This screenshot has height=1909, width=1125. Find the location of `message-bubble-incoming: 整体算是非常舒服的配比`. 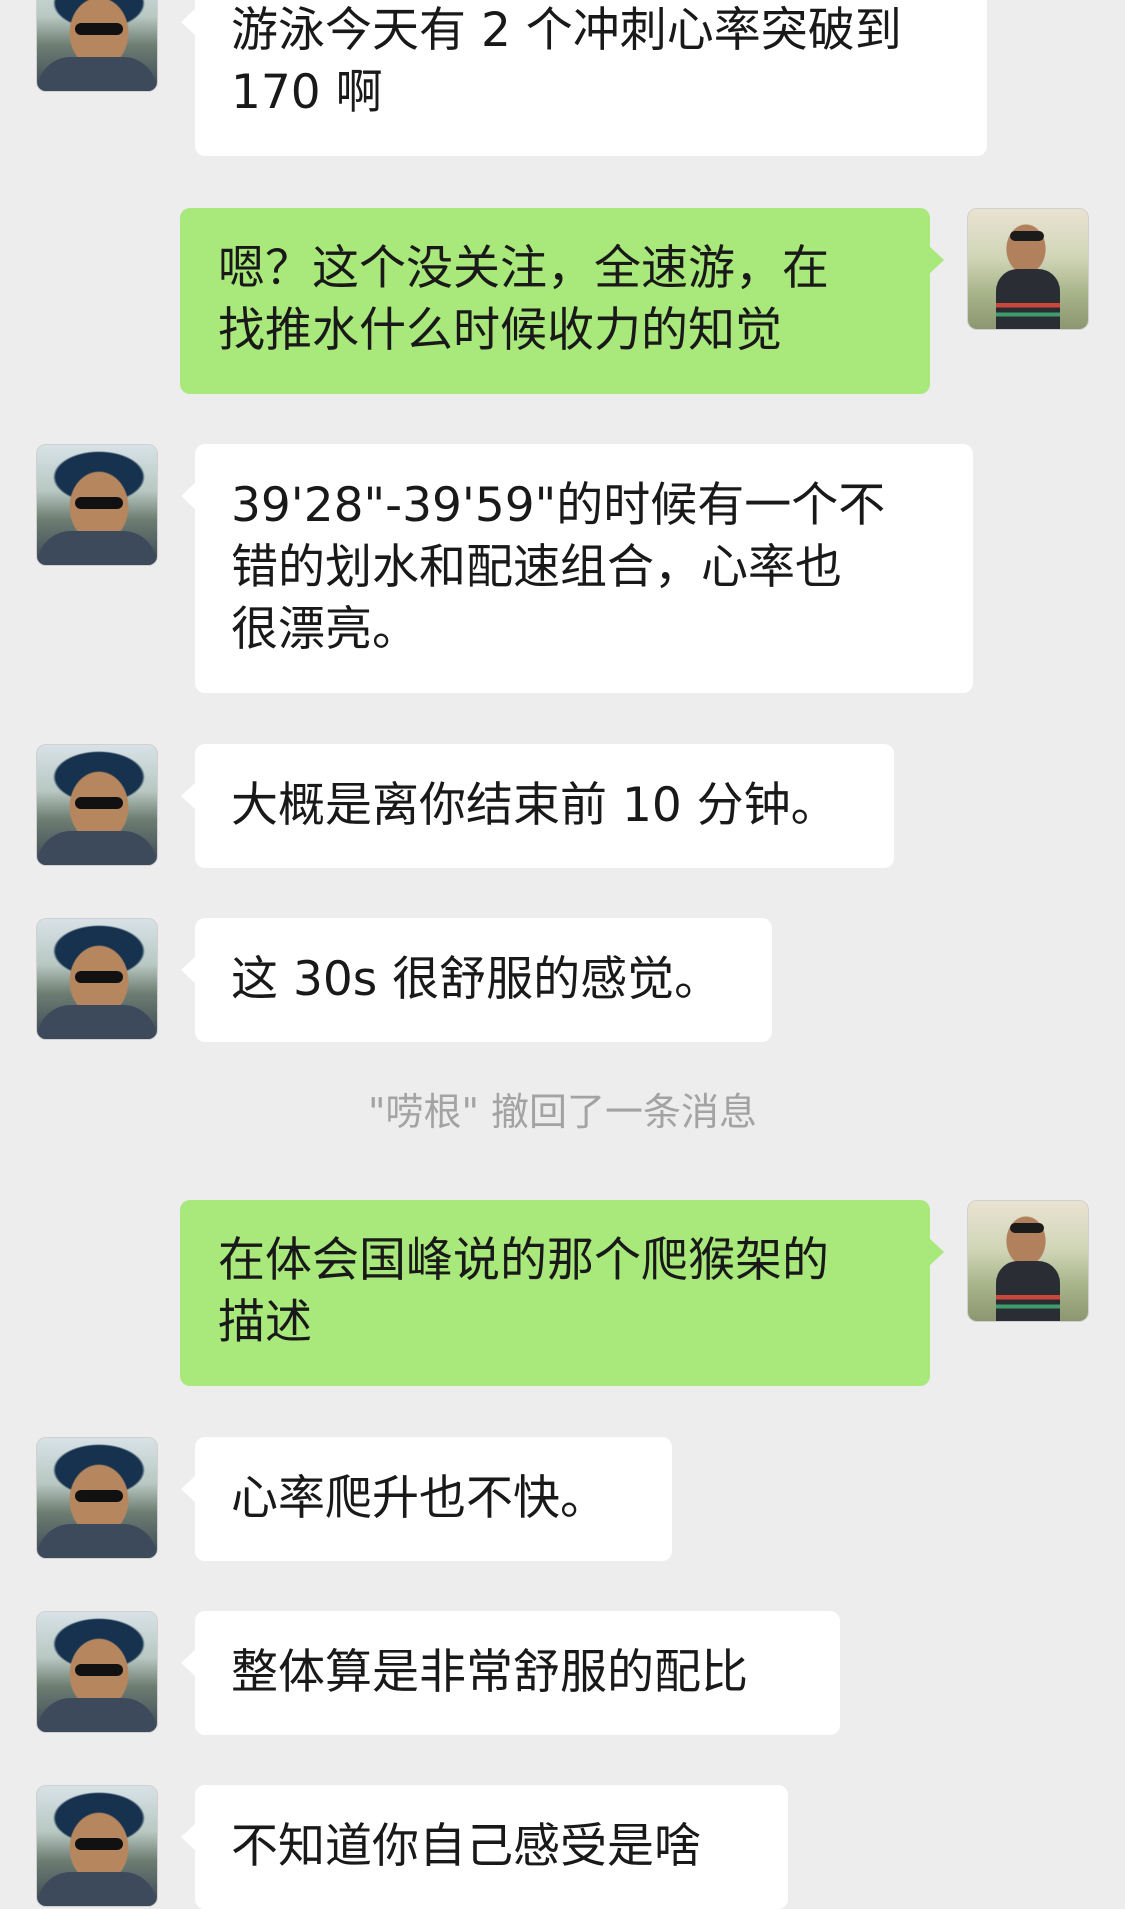

message-bubble-incoming: 整体算是非常舒服的配比 is located at coordinates (510, 1673).